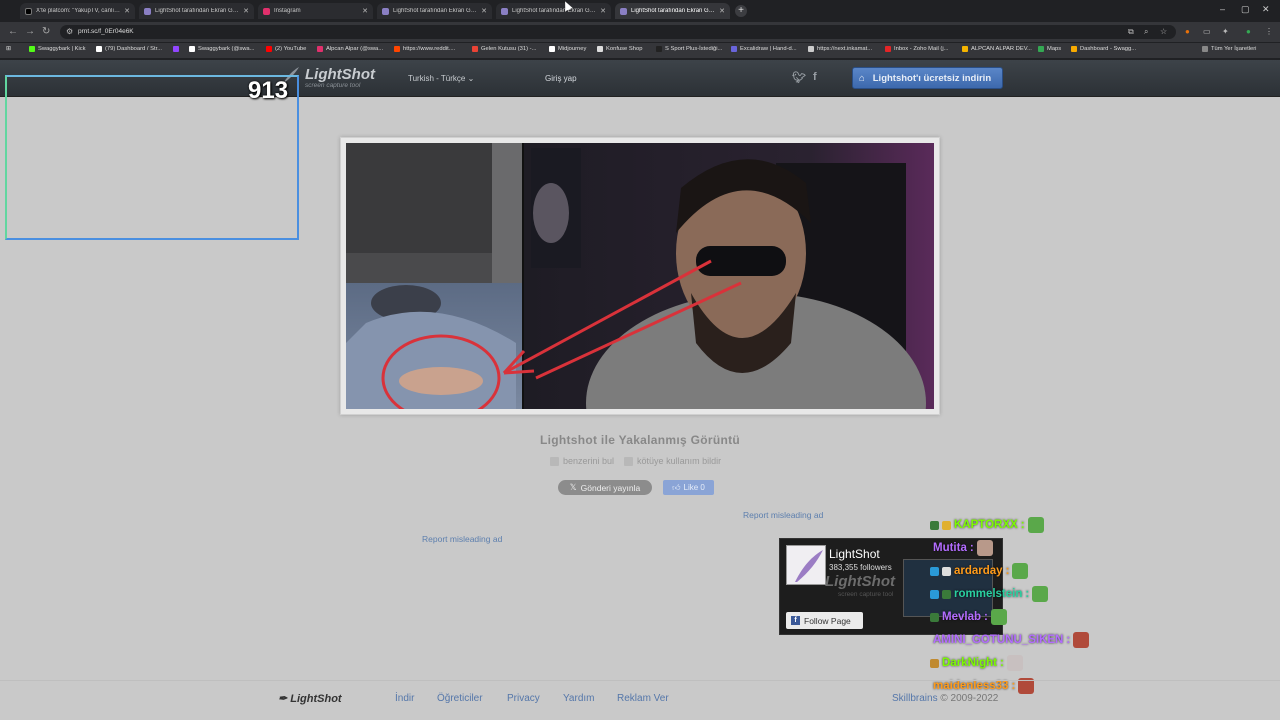 This screenshot has height=720, width=1280. I want to click on site-info-icon: ⚙, so click(69, 31).